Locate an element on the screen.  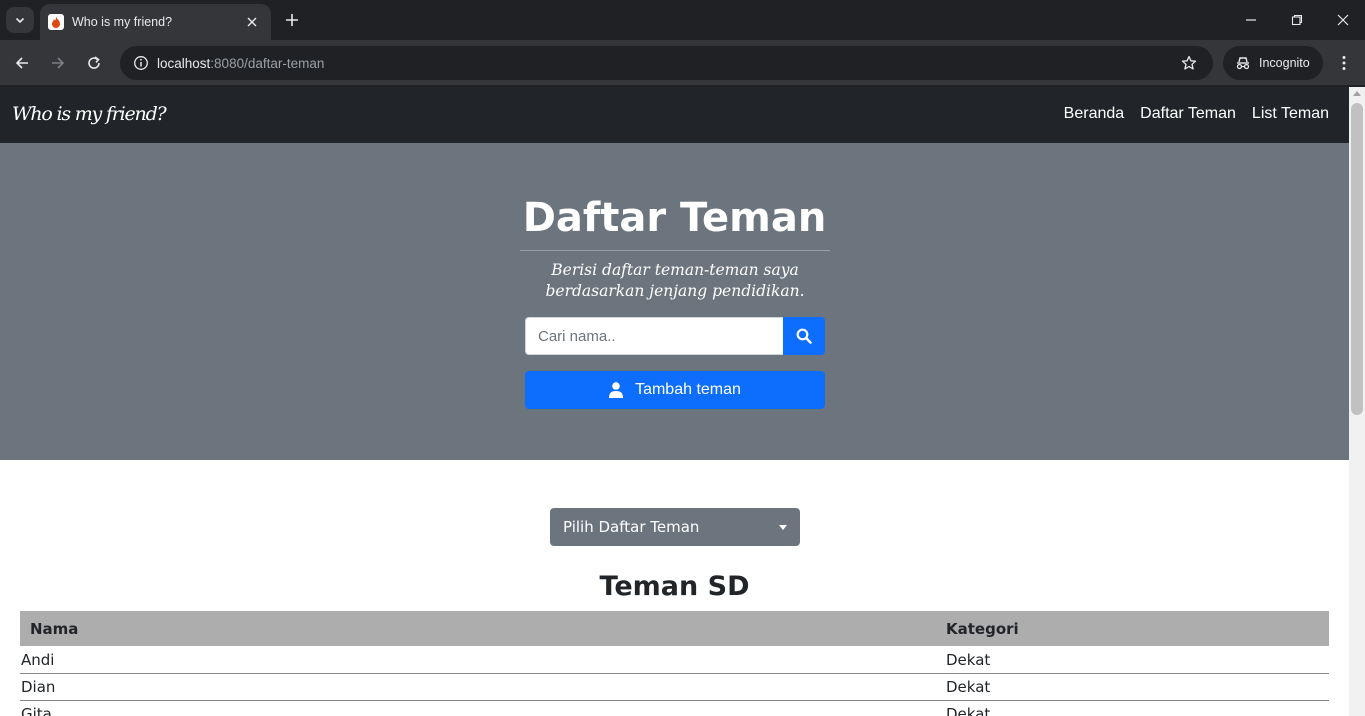
minimize-button is located at coordinates (1251, 20).